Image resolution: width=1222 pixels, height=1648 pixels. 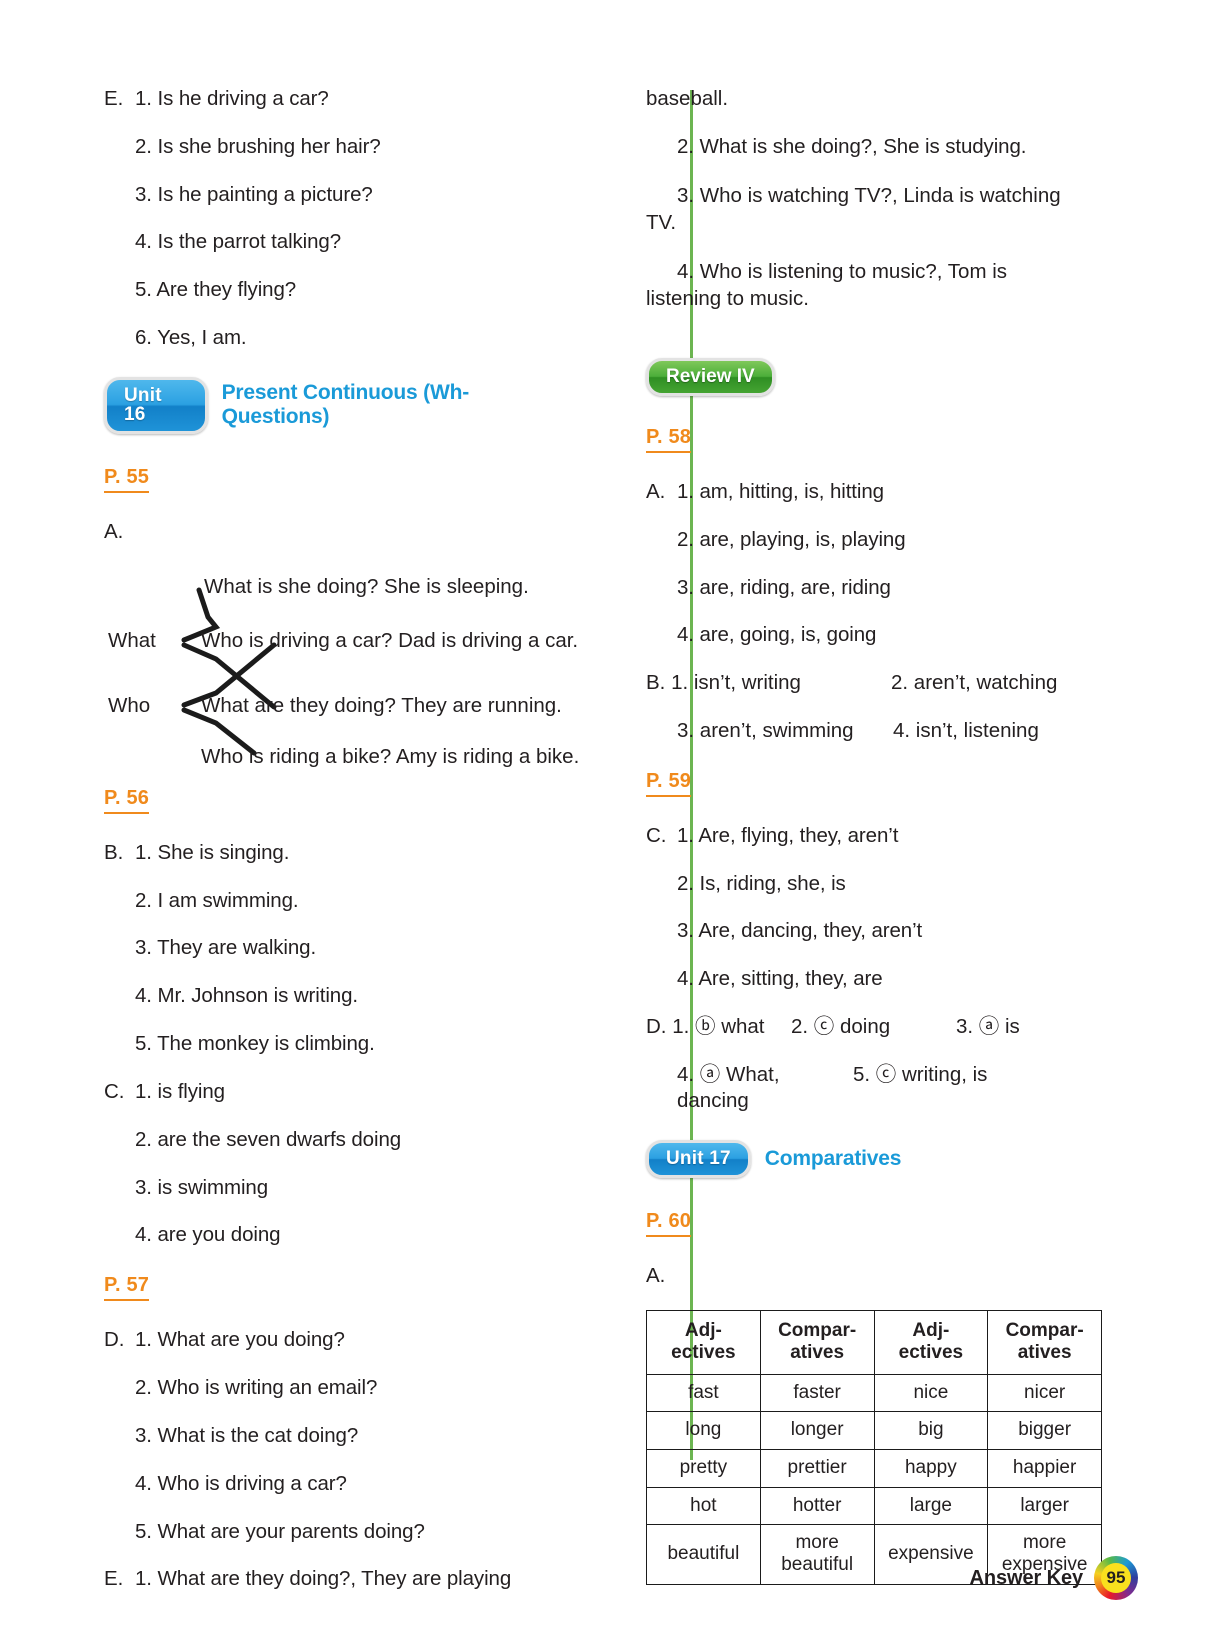 What do you see at coordinates (258, 146) in the screenshot?
I see `answer-text: 2. Is she brushing her hair?` at bounding box center [258, 146].